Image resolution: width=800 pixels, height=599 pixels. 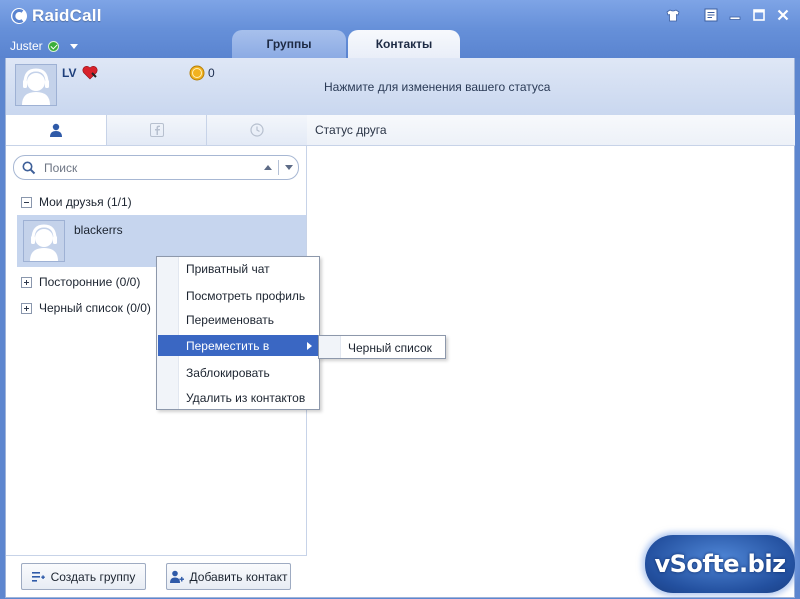 What do you see at coordinates (93, 576) in the screenshot?
I see `create-group-label: Создать группу` at bounding box center [93, 576].